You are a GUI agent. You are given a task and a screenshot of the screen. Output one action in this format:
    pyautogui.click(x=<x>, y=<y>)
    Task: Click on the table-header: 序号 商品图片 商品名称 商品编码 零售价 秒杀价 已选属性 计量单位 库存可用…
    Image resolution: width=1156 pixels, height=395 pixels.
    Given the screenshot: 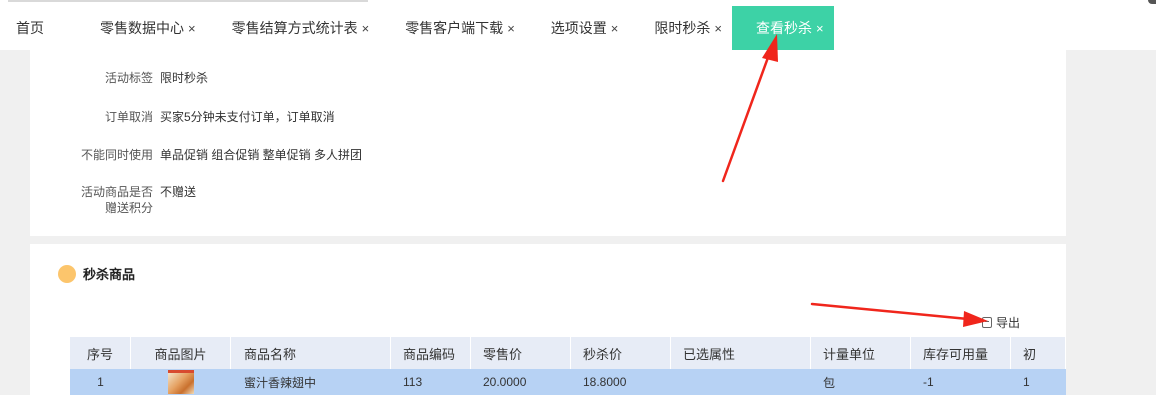 What is the action you would take?
    pyautogui.click(x=568, y=353)
    